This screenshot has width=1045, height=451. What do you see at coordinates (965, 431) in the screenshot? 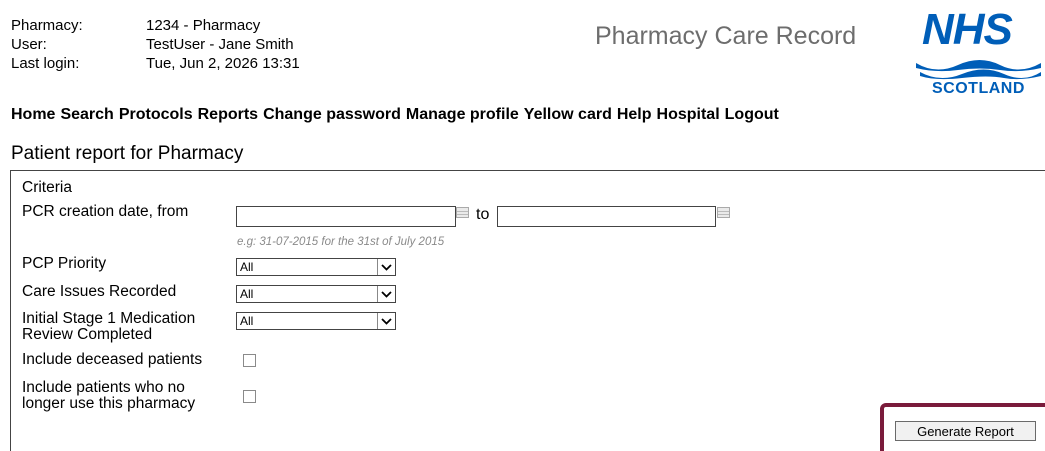
I see `generate-report-button: Generate Report` at bounding box center [965, 431].